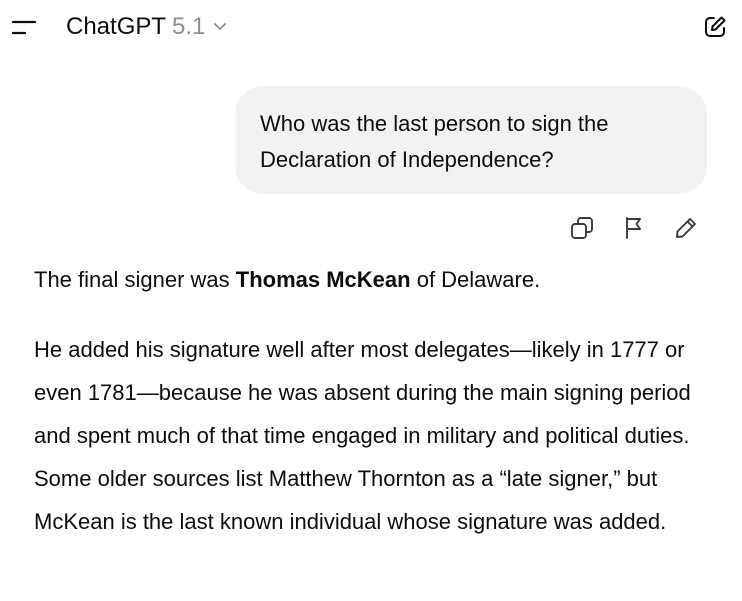  I want to click on model-name: ChatGPT, so click(116, 26).